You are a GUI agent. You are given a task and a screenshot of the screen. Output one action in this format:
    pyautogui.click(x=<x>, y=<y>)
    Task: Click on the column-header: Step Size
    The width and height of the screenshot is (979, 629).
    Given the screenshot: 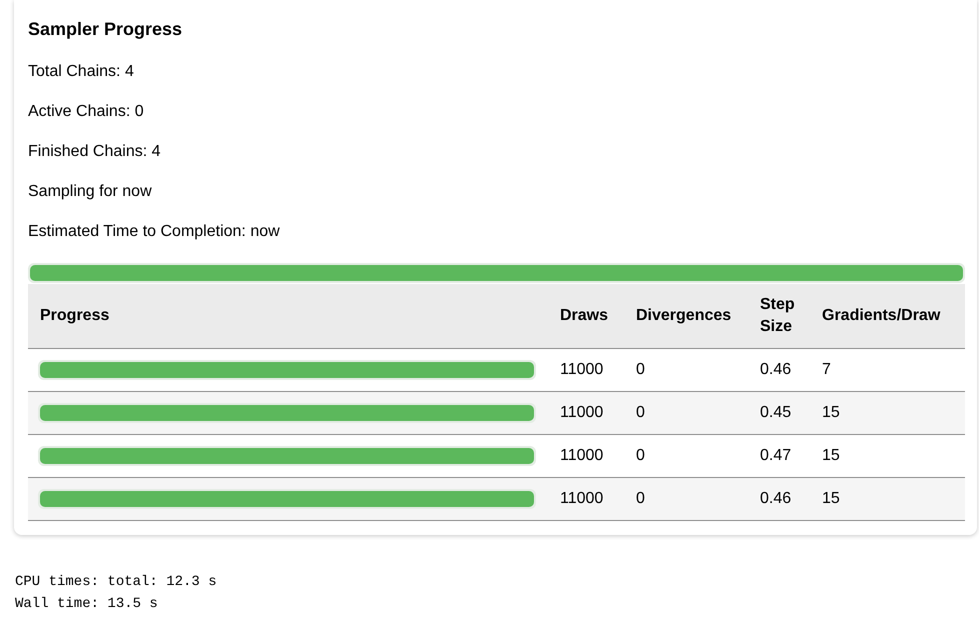 What is the action you would take?
    pyautogui.click(x=779, y=316)
    